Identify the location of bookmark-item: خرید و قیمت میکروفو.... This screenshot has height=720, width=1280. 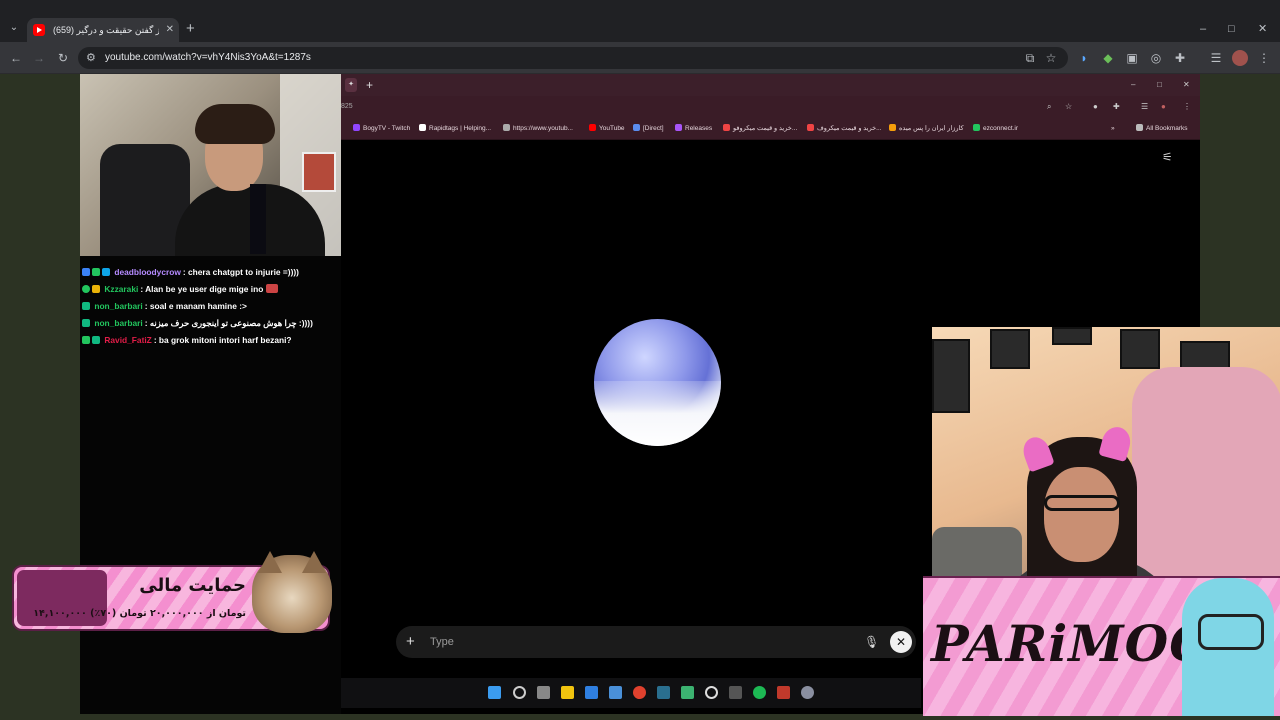
(760, 129).